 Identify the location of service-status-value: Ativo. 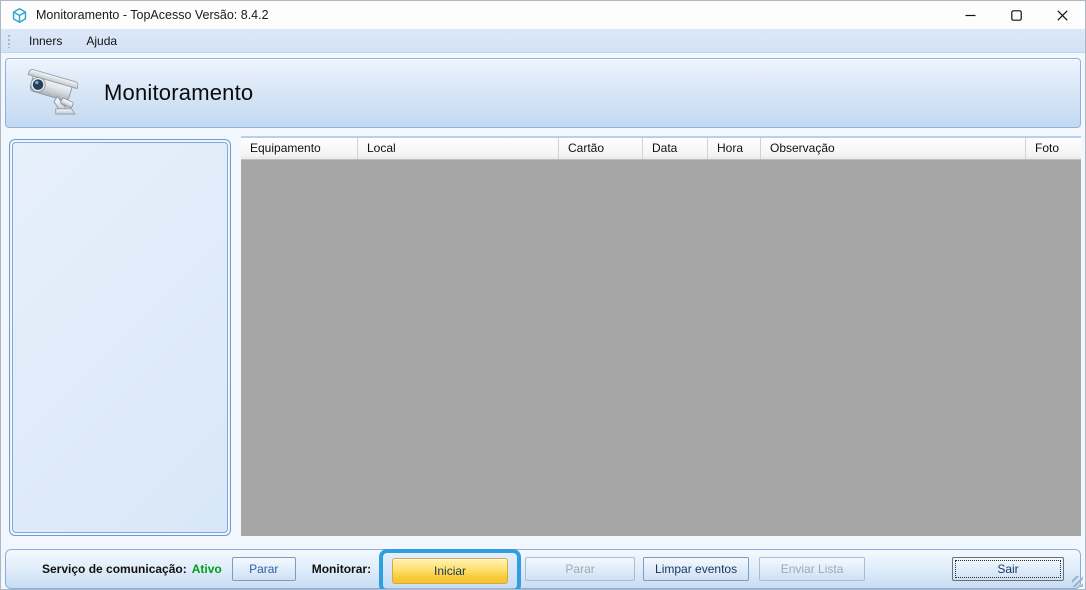
(206, 569).